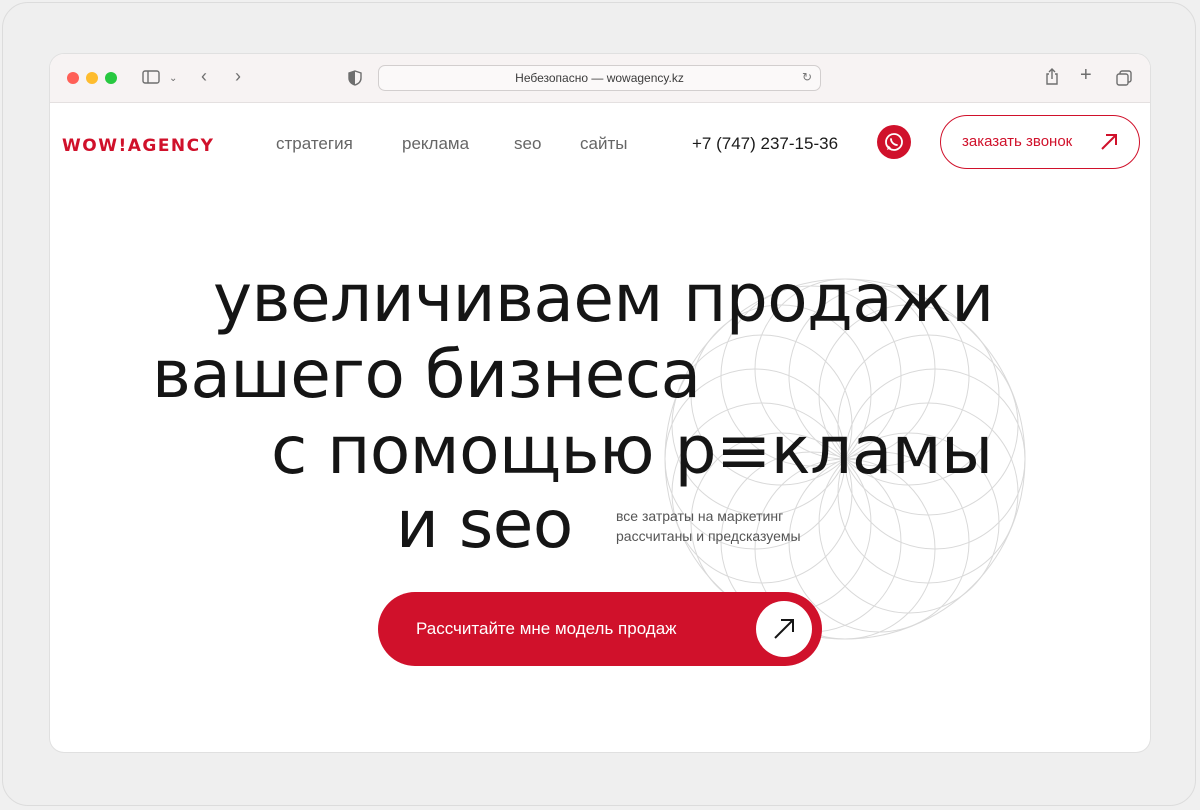  I want to click on nav-link-advertising: реклама, so click(435, 144).